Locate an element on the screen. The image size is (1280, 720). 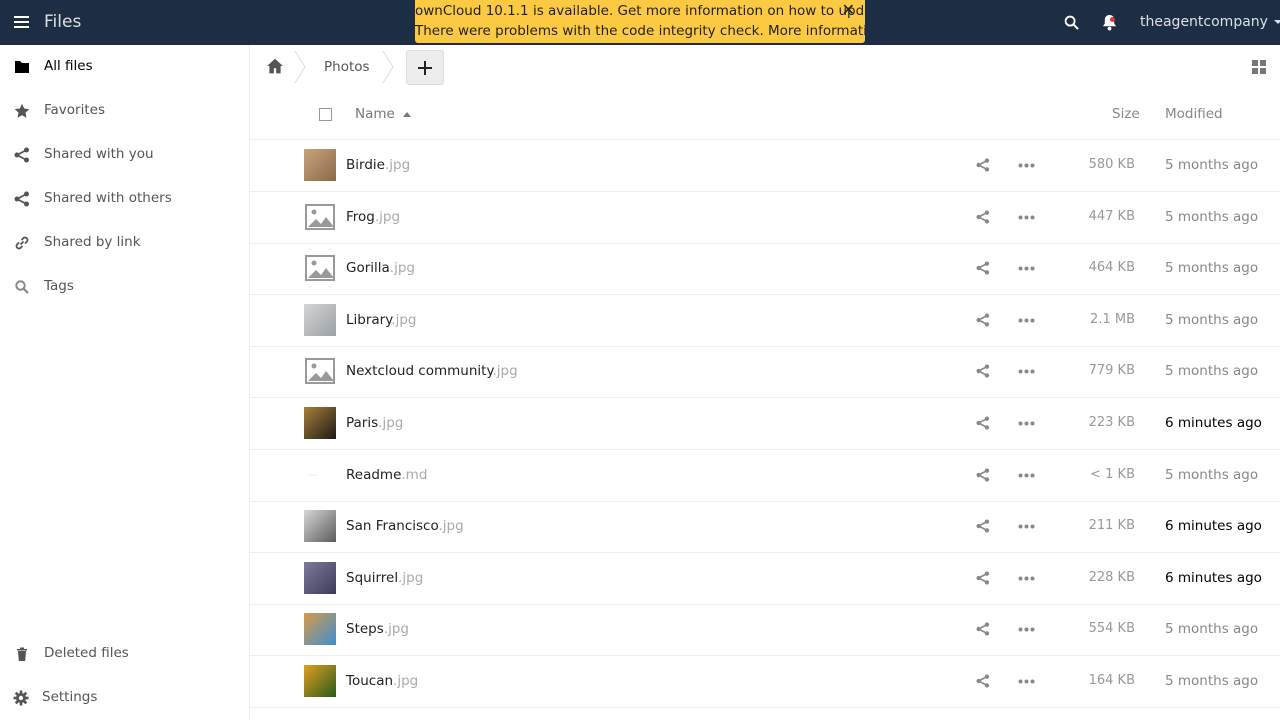
sort-by-name: Name is located at coordinates (383, 114).